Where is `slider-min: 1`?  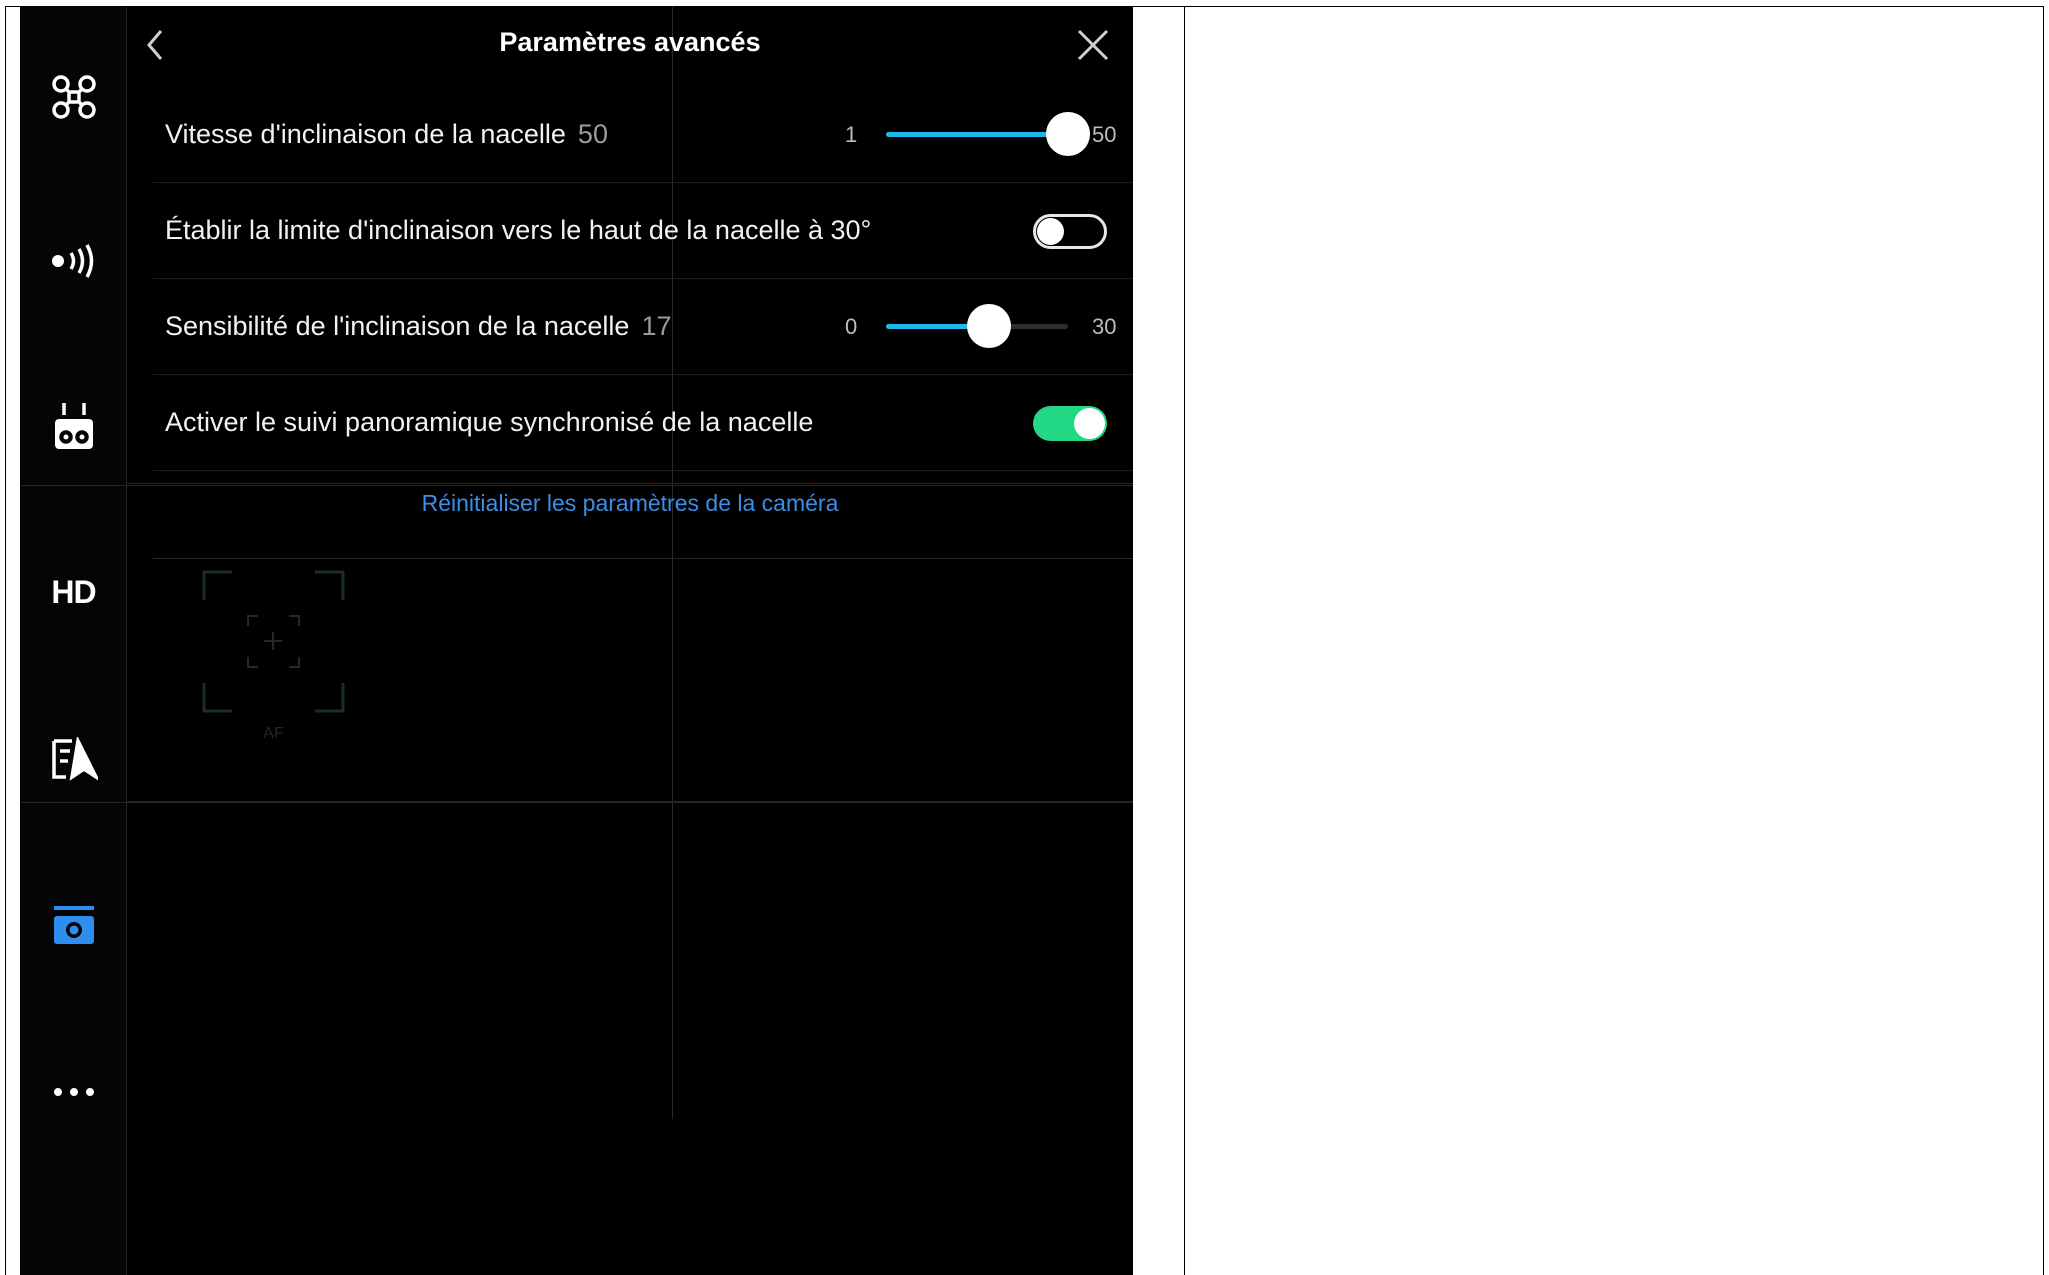
slider-min: 1 is located at coordinates (851, 134).